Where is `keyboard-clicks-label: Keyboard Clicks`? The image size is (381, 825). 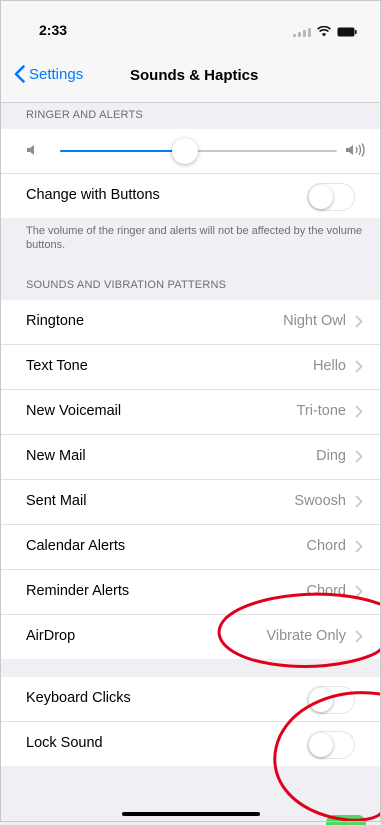 keyboard-clicks-label: Keyboard Clicks is located at coordinates (78, 698).